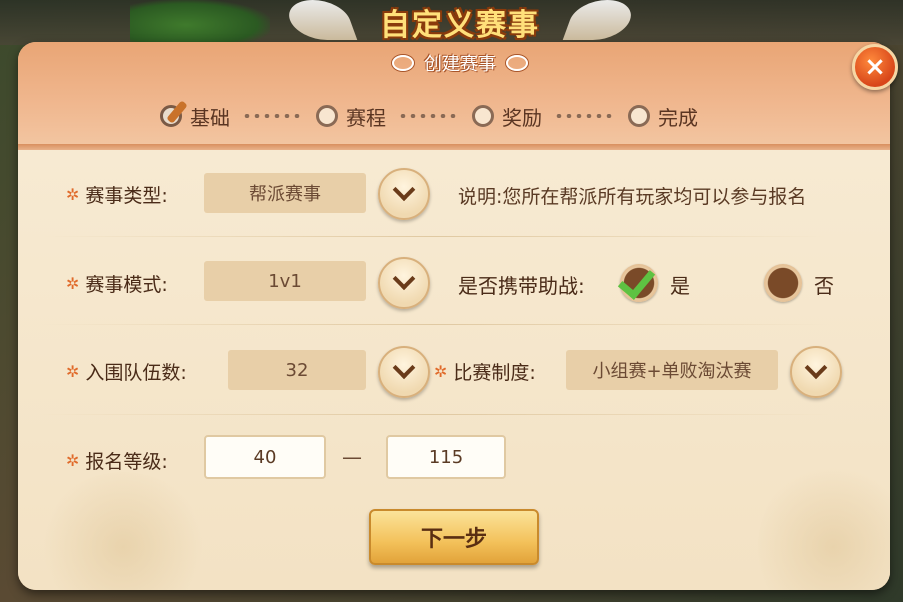  I want to click on level-label: ✲ 报名等级:, so click(117, 460).